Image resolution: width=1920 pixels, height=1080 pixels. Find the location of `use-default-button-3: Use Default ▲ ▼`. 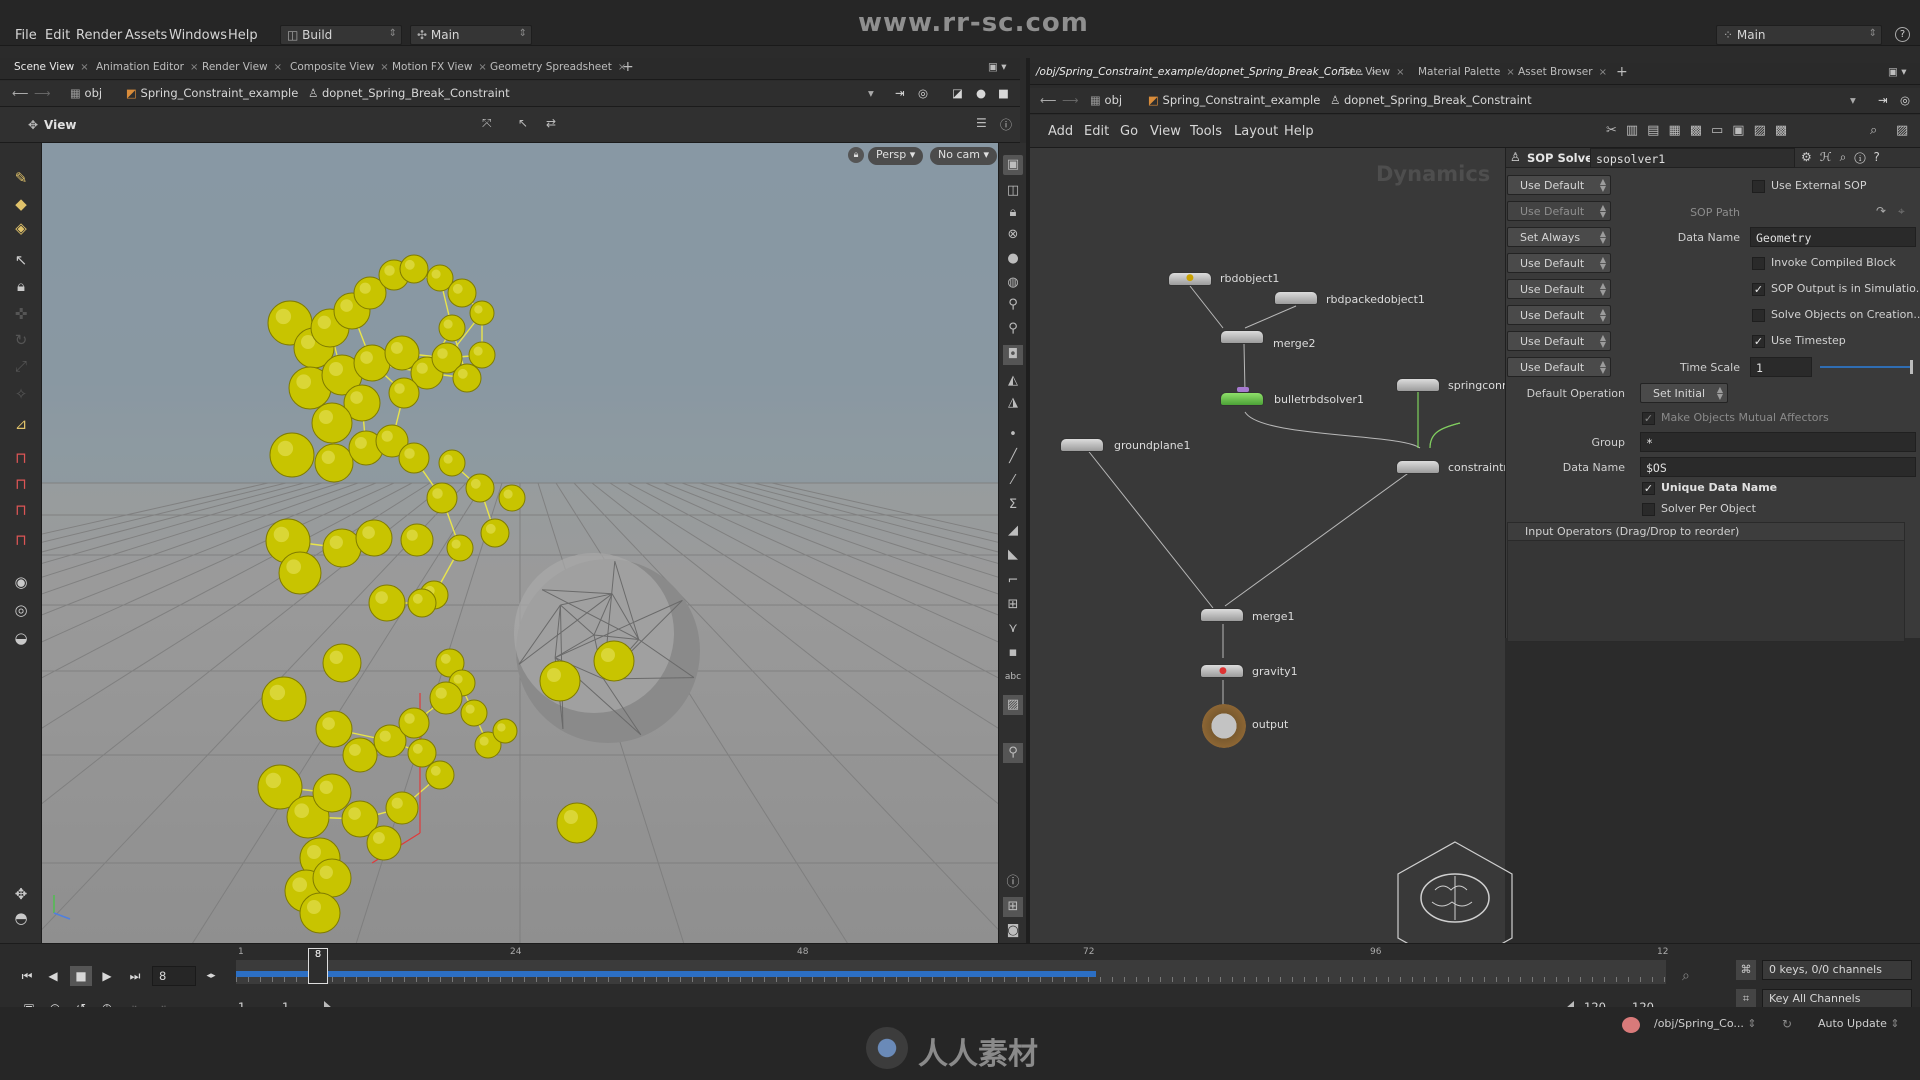

use-default-button-3: Use Default ▲ ▼ is located at coordinates (1559, 263).